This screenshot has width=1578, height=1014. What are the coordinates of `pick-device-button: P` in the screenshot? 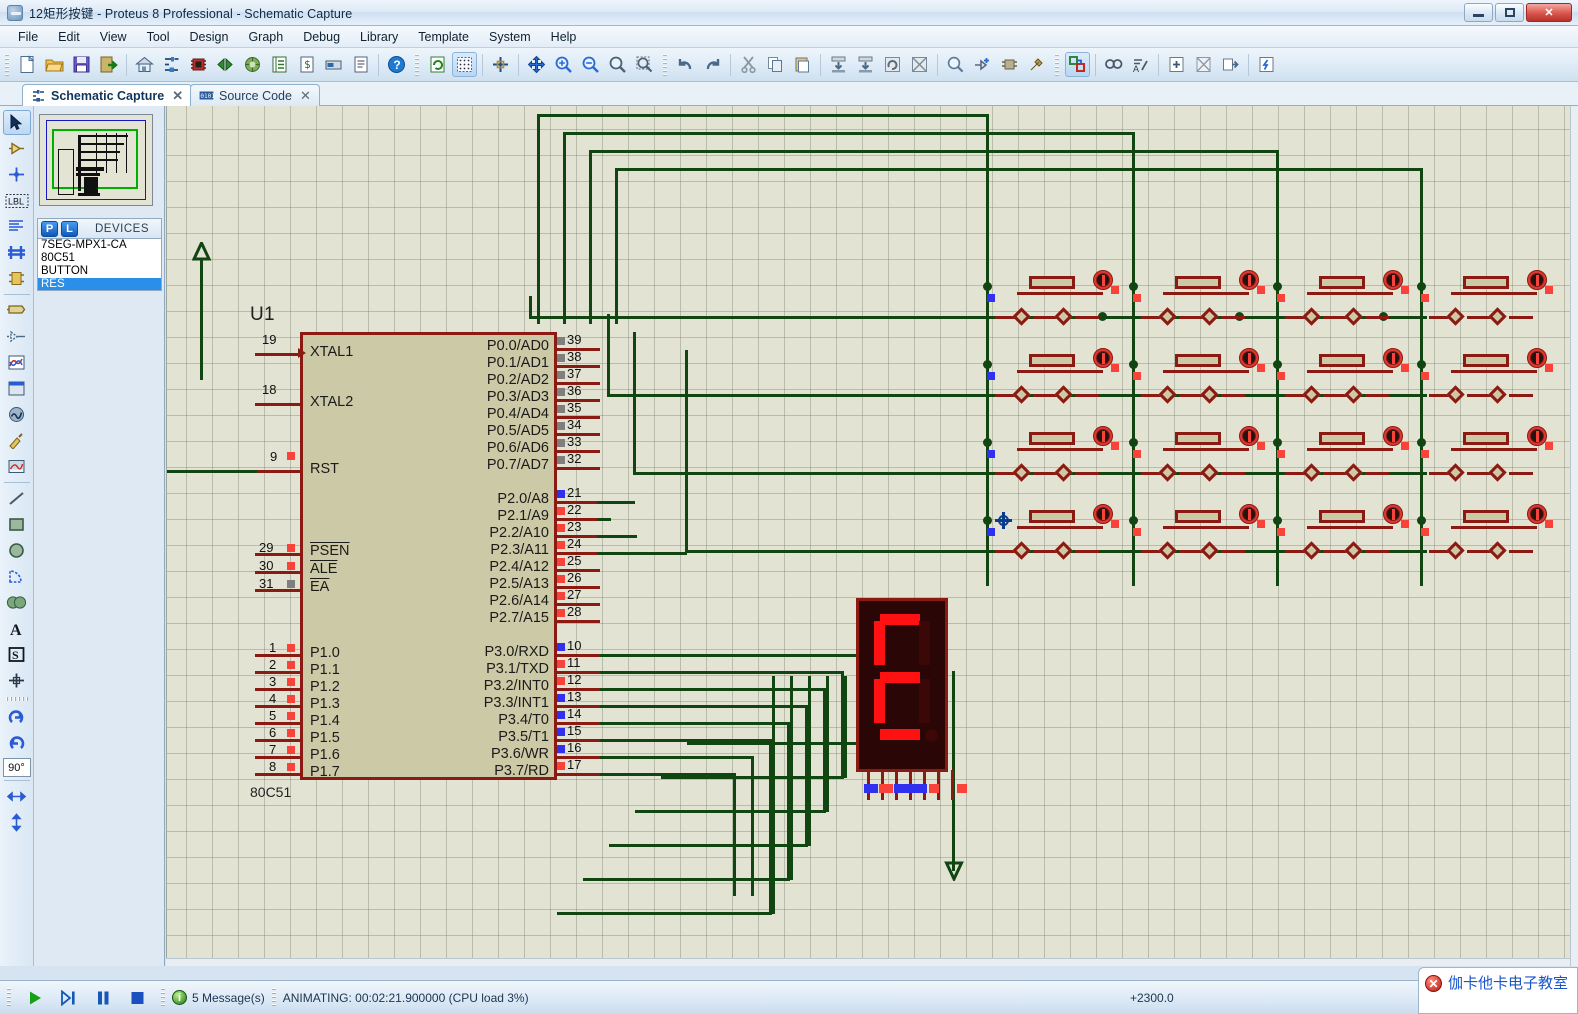 It's located at (49, 228).